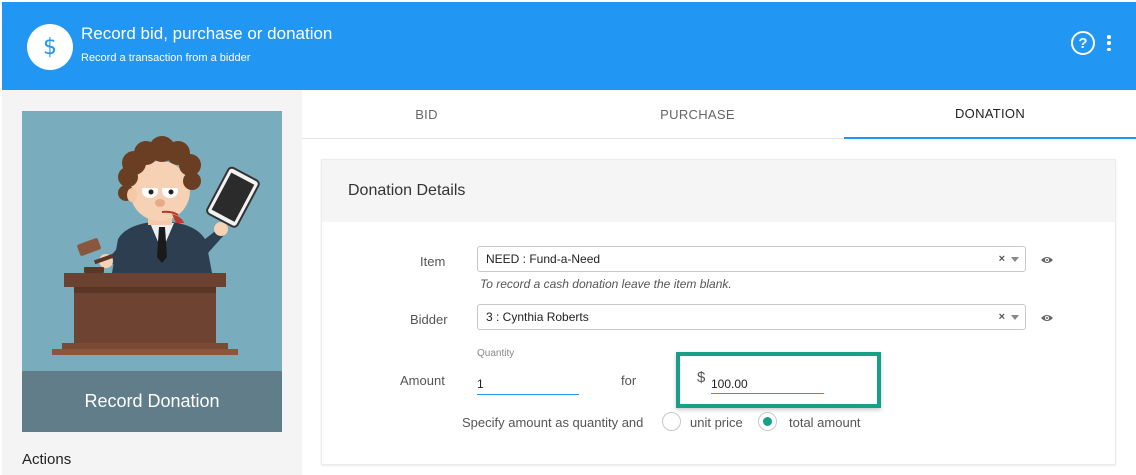 The image size is (1136, 475). I want to click on more-vert-icon, so click(1109, 43).